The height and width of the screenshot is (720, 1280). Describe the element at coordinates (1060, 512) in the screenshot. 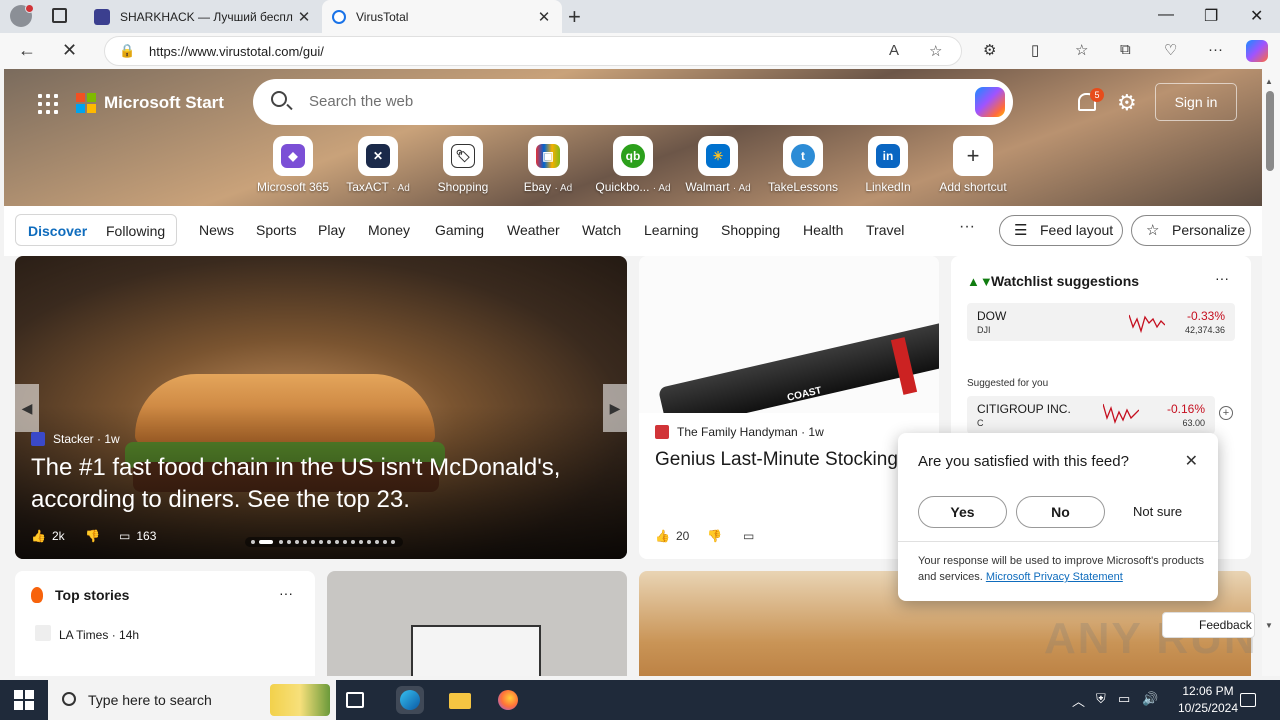

I see `survey-no-button: No` at that location.